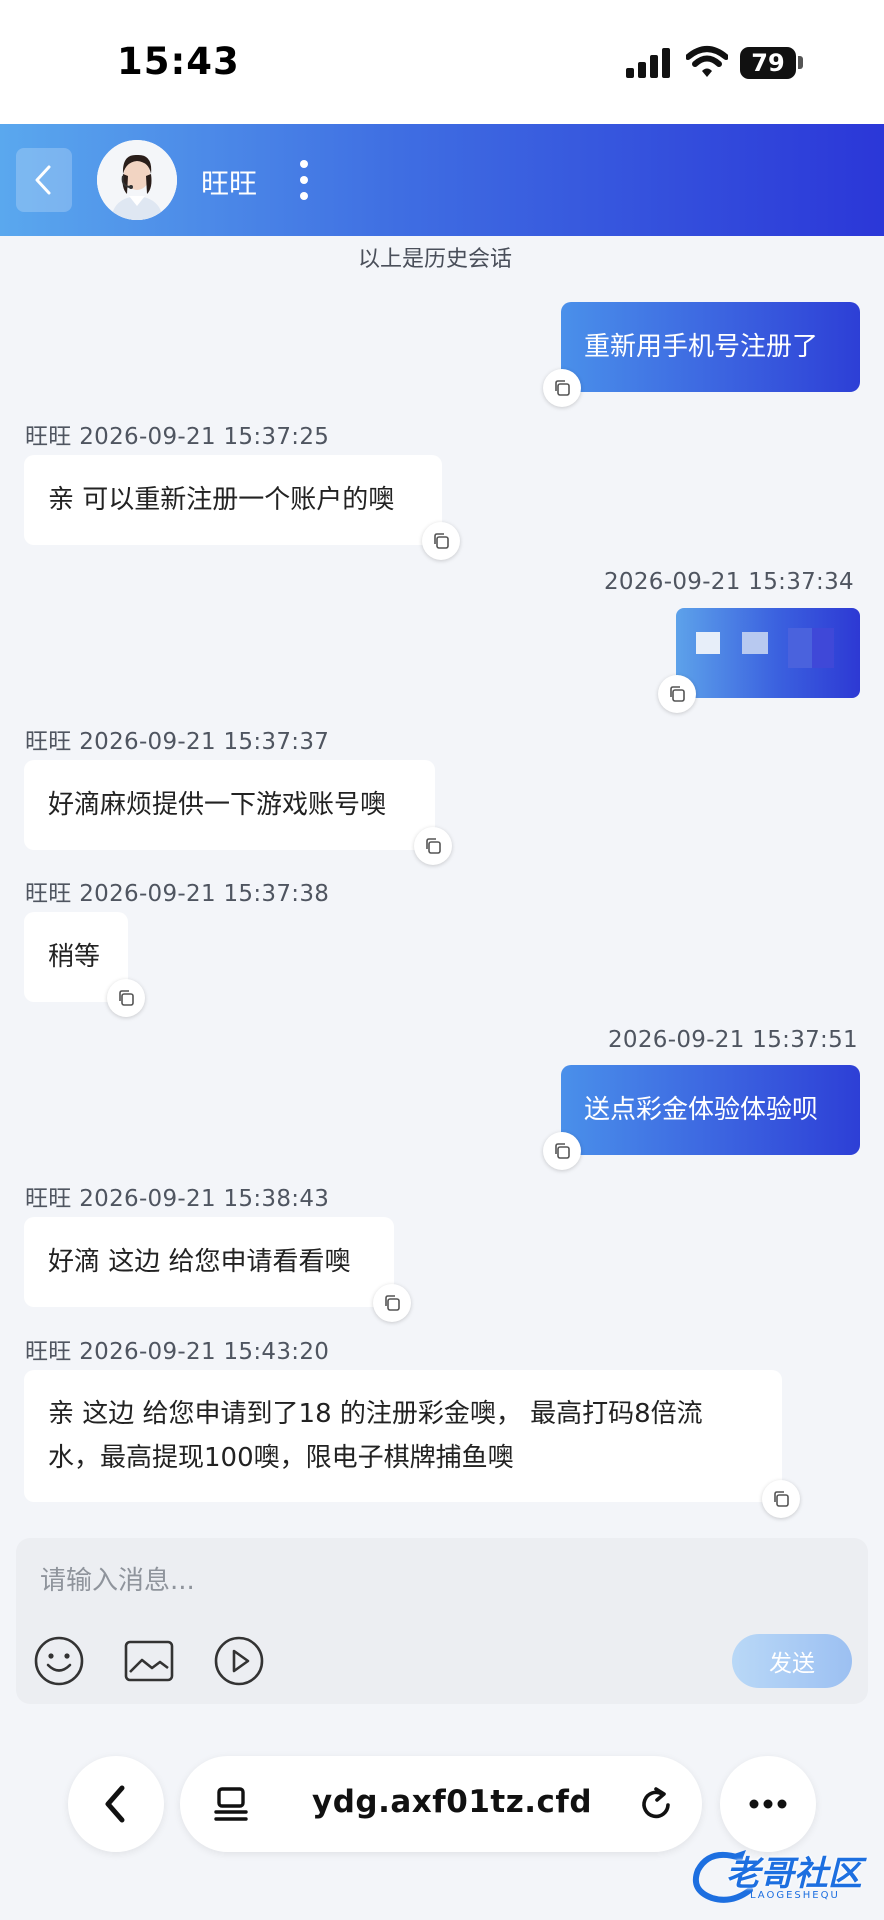 The image size is (884, 1920). I want to click on status-bar: 15:43 79, so click(442, 62).